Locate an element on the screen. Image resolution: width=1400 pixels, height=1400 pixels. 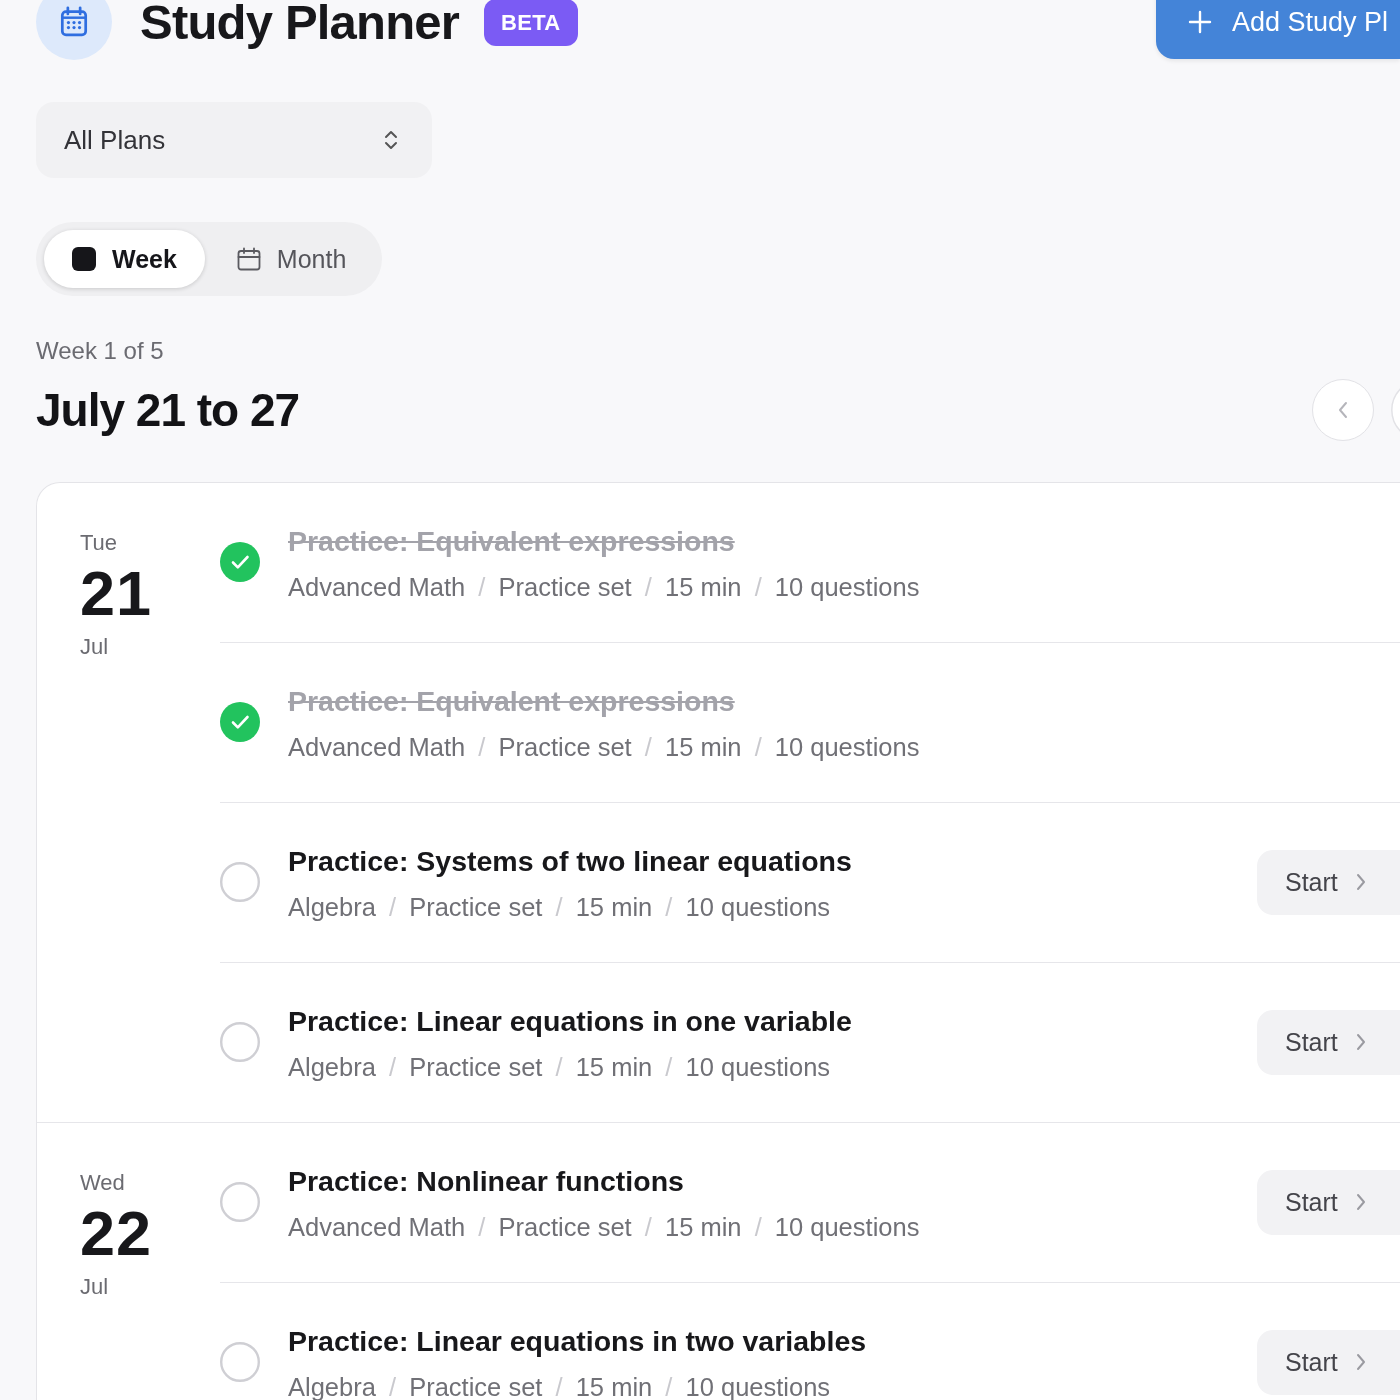
week-caption: Week 1 of 5 is located at coordinates (100, 351).